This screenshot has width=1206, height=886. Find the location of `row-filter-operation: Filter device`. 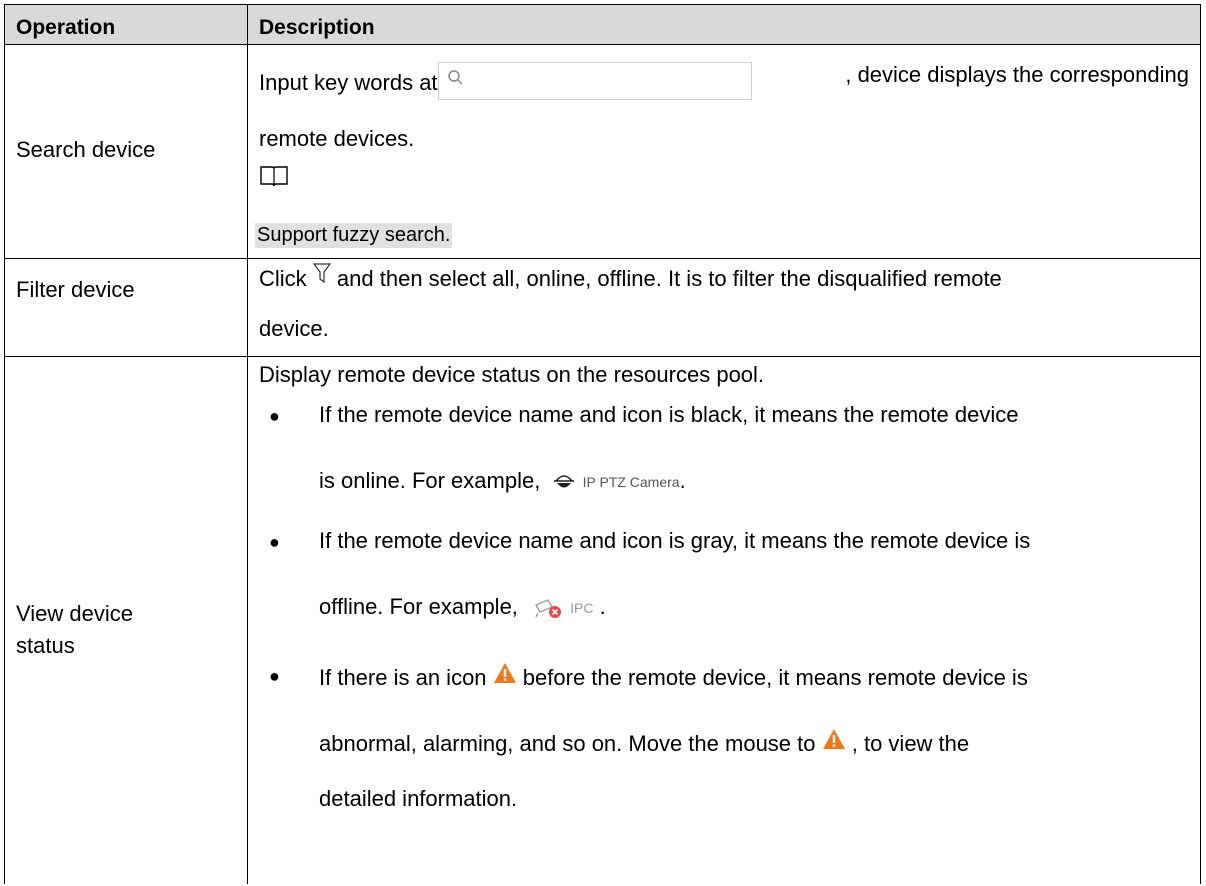

row-filter-operation: Filter device is located at coordinates (75, 289).